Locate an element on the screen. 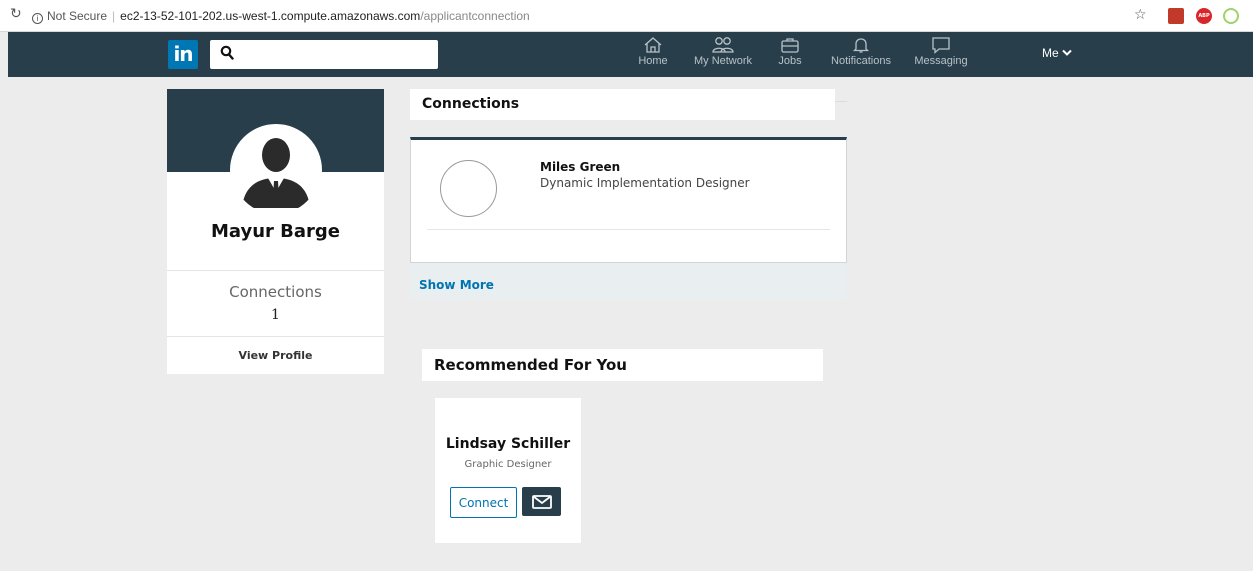  search-input is located at coordinates (335, 54).